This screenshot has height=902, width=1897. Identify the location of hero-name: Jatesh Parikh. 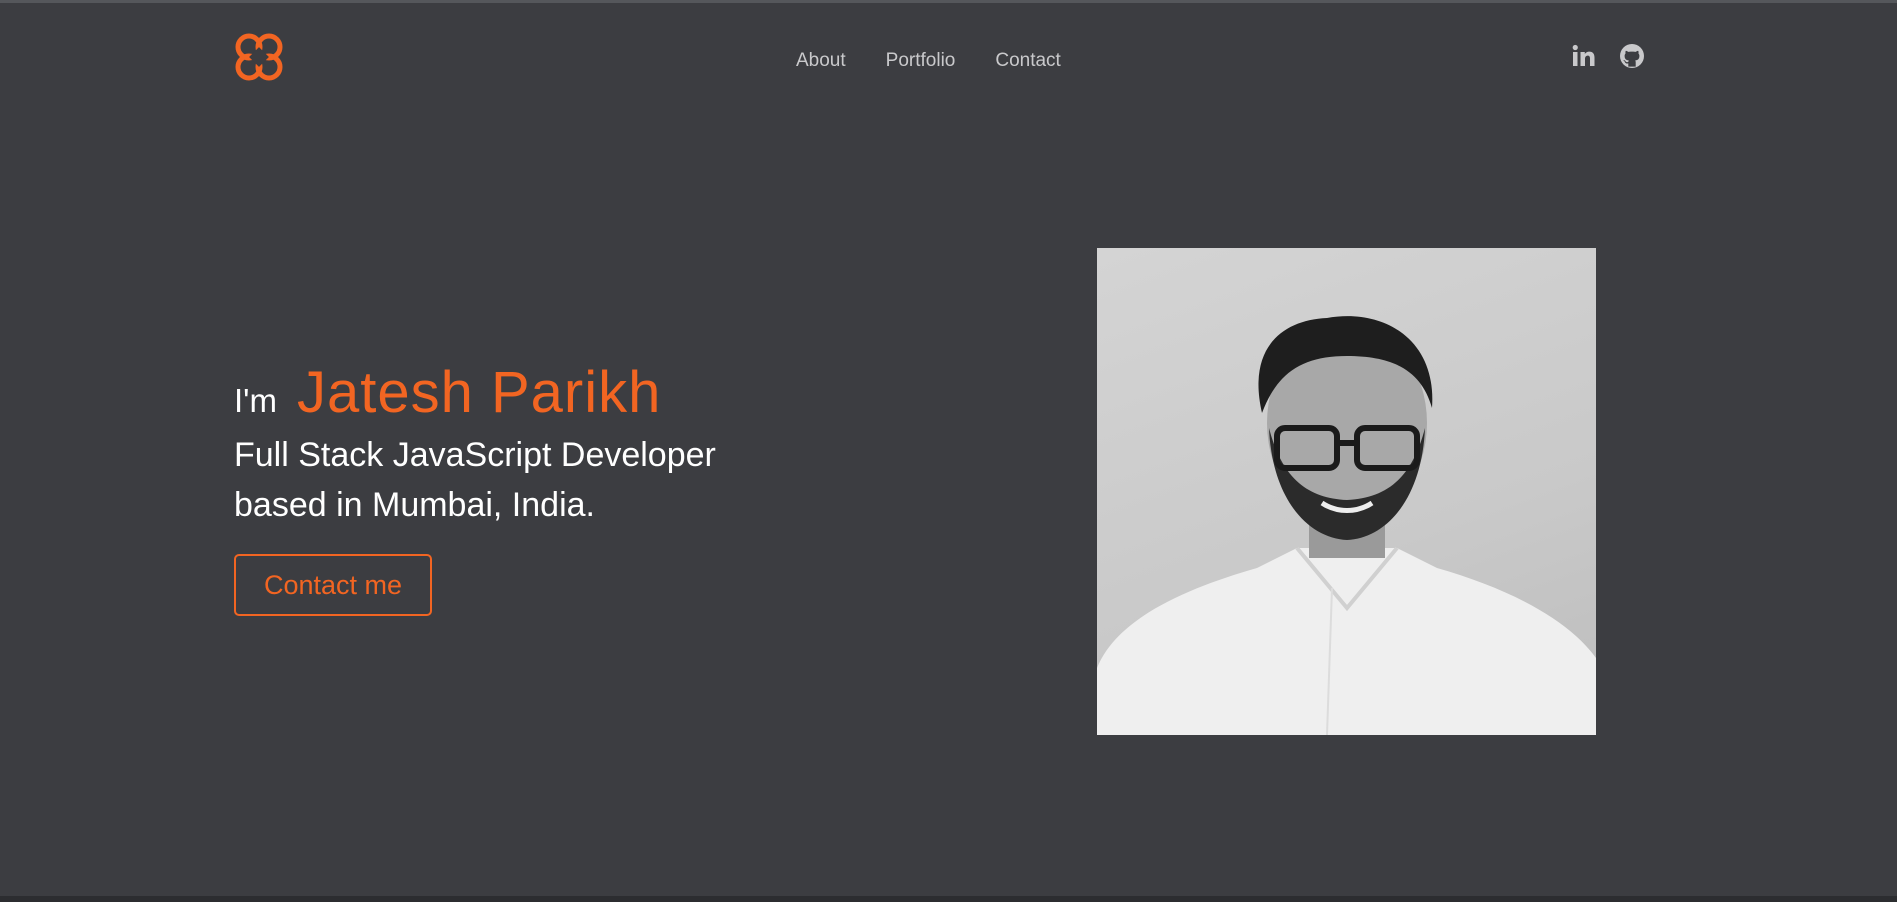
(479, 392).